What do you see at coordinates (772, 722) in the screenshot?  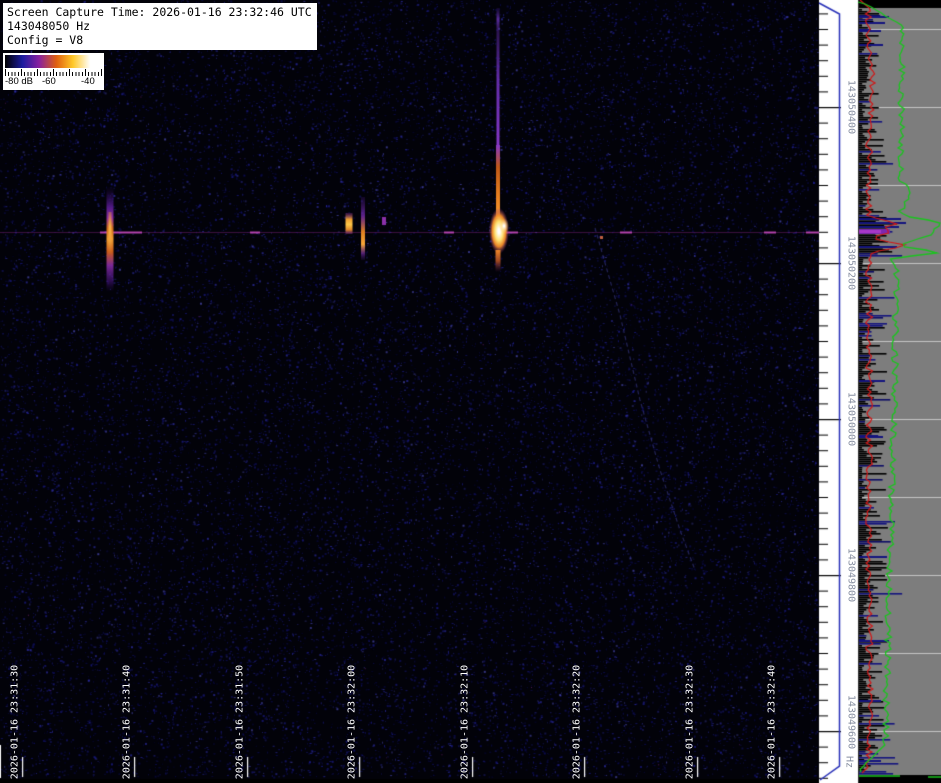 I see `time-axis-label: 2026-01-16 23:32:40` at bounding box center [772, 722].